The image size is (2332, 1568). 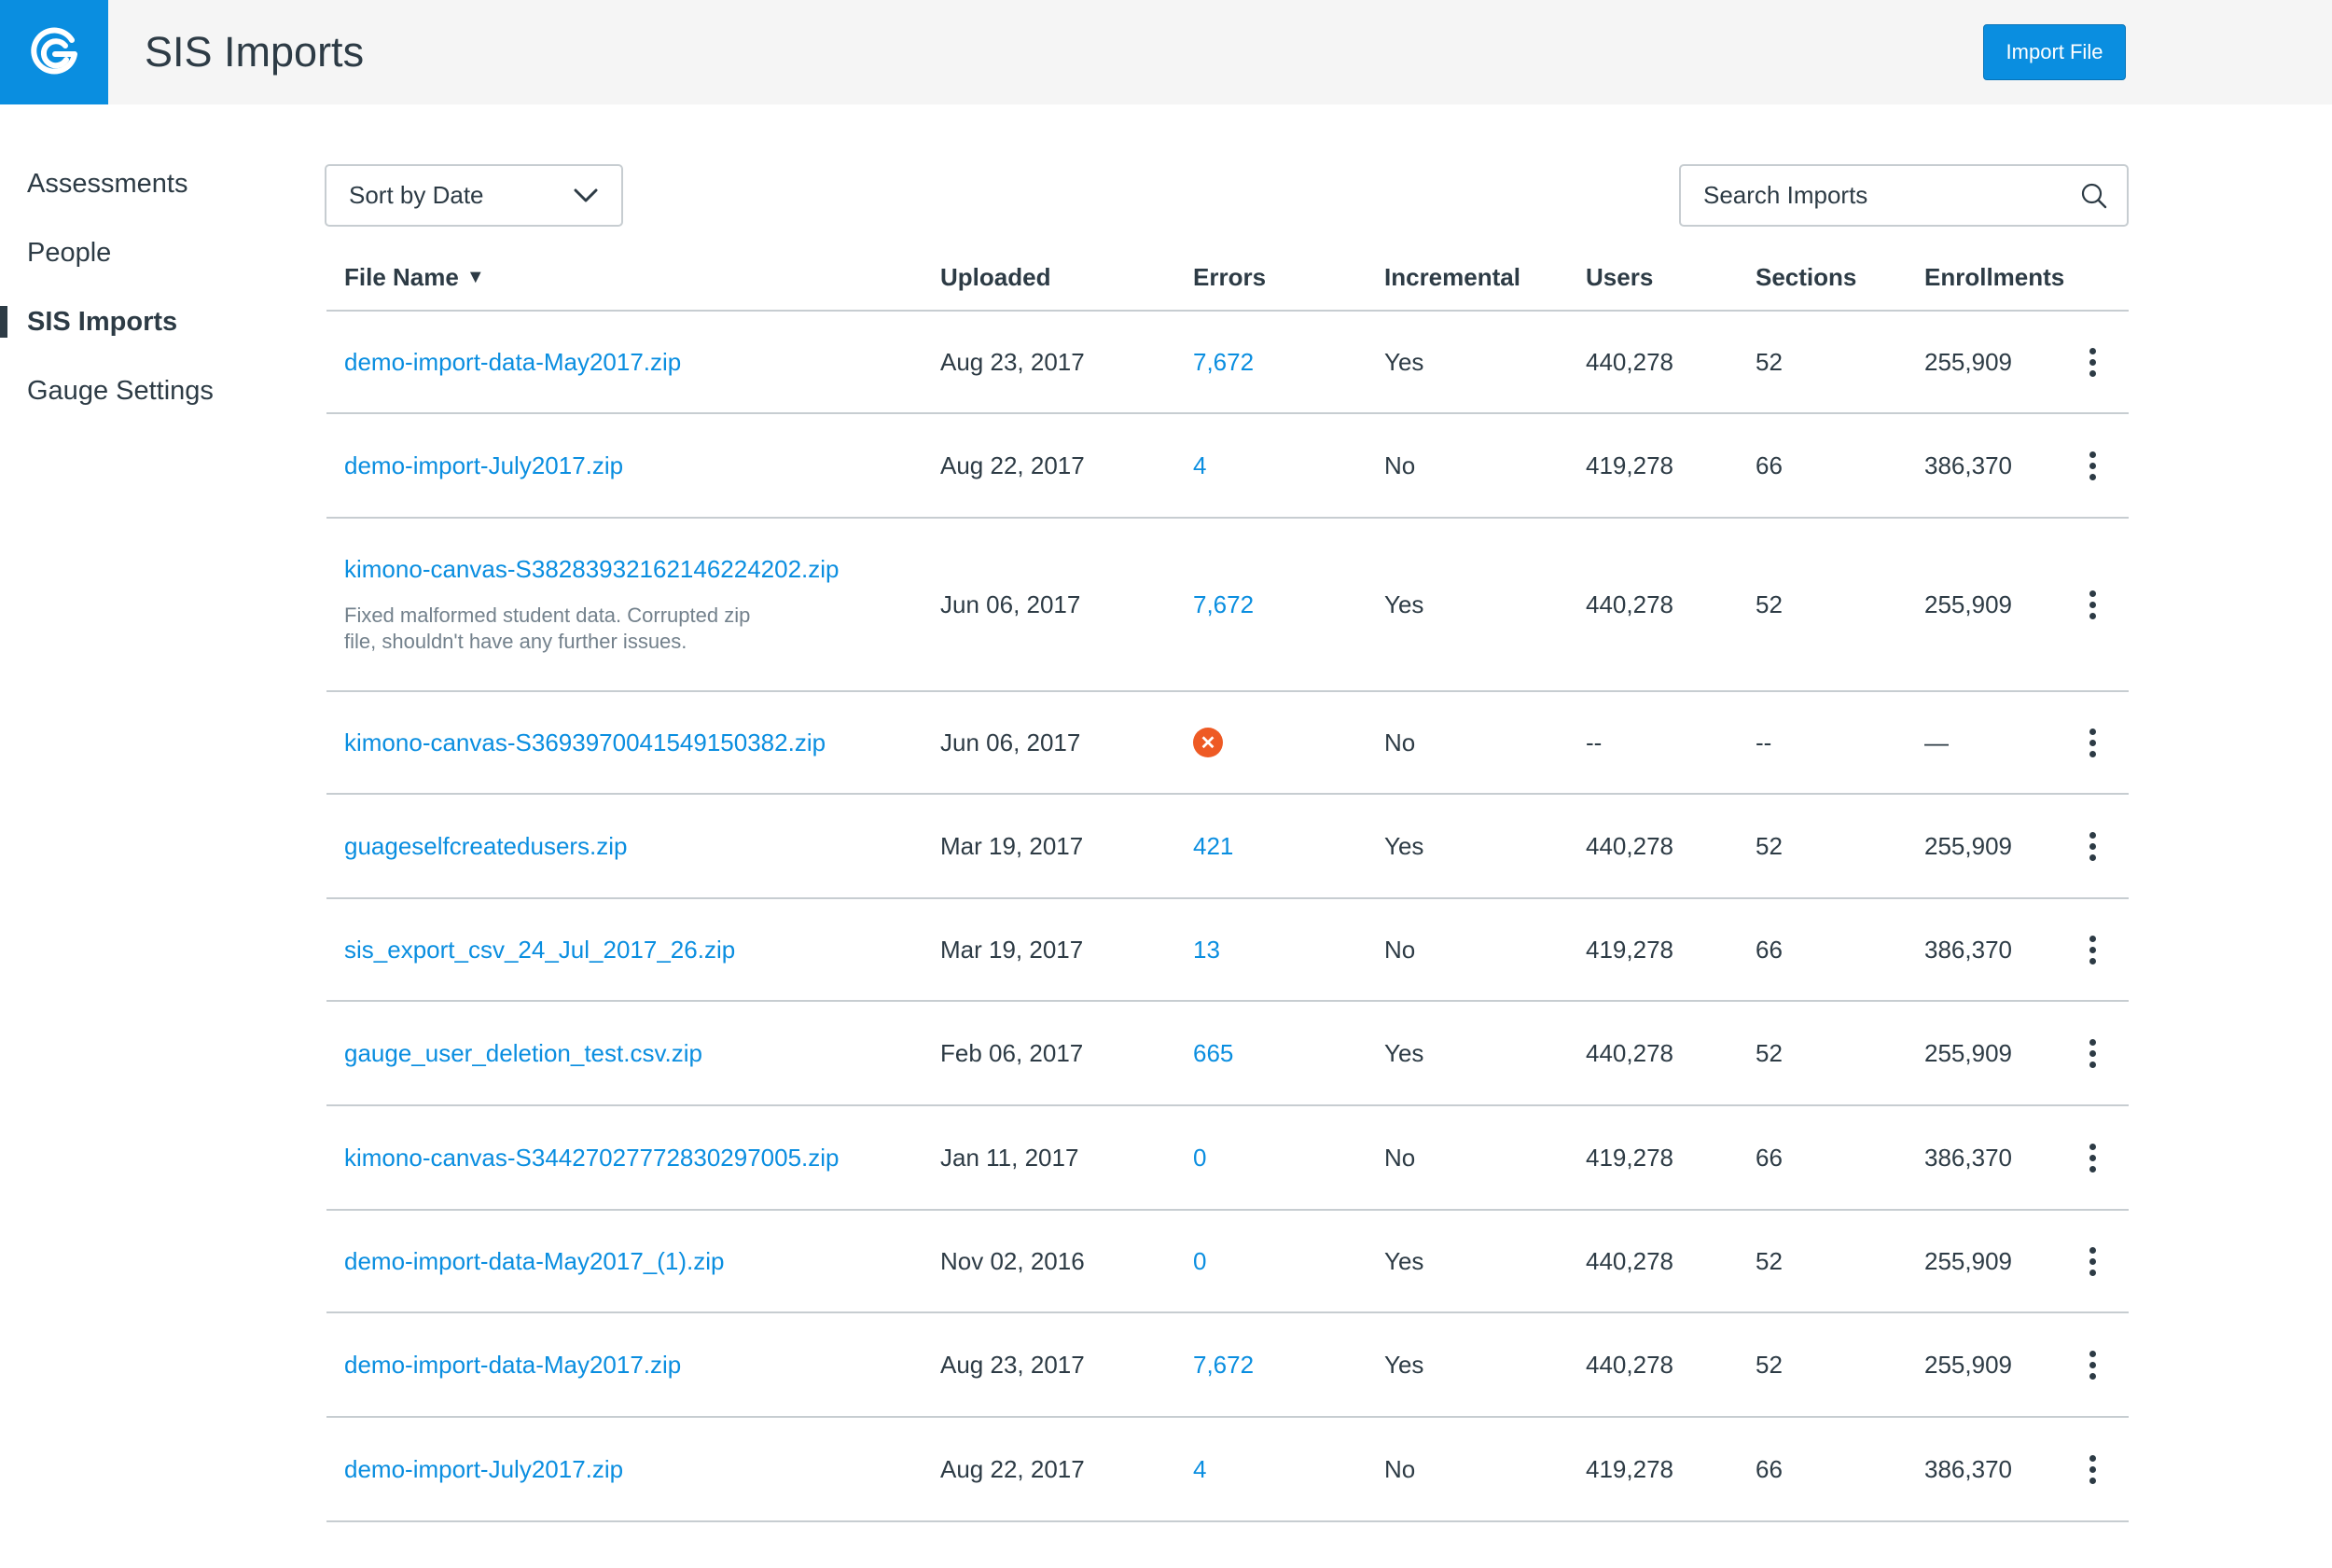 I want to click on file-name-link: demo-import-data-May2017_(1).zip, so click(x=534, y=1261).